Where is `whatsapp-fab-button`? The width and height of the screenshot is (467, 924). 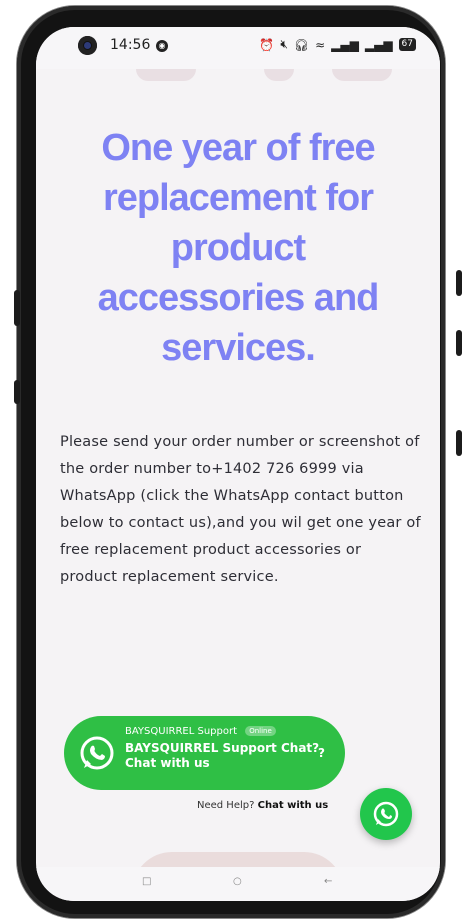
whatsapp-fab-button is located at coordinates (386, 814).